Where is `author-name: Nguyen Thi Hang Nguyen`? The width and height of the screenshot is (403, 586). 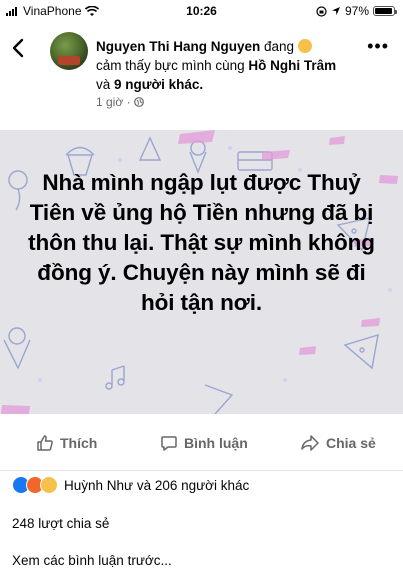
author-name: Nguyen Thi Hang Nguyen is located at coordinates (178, 46).